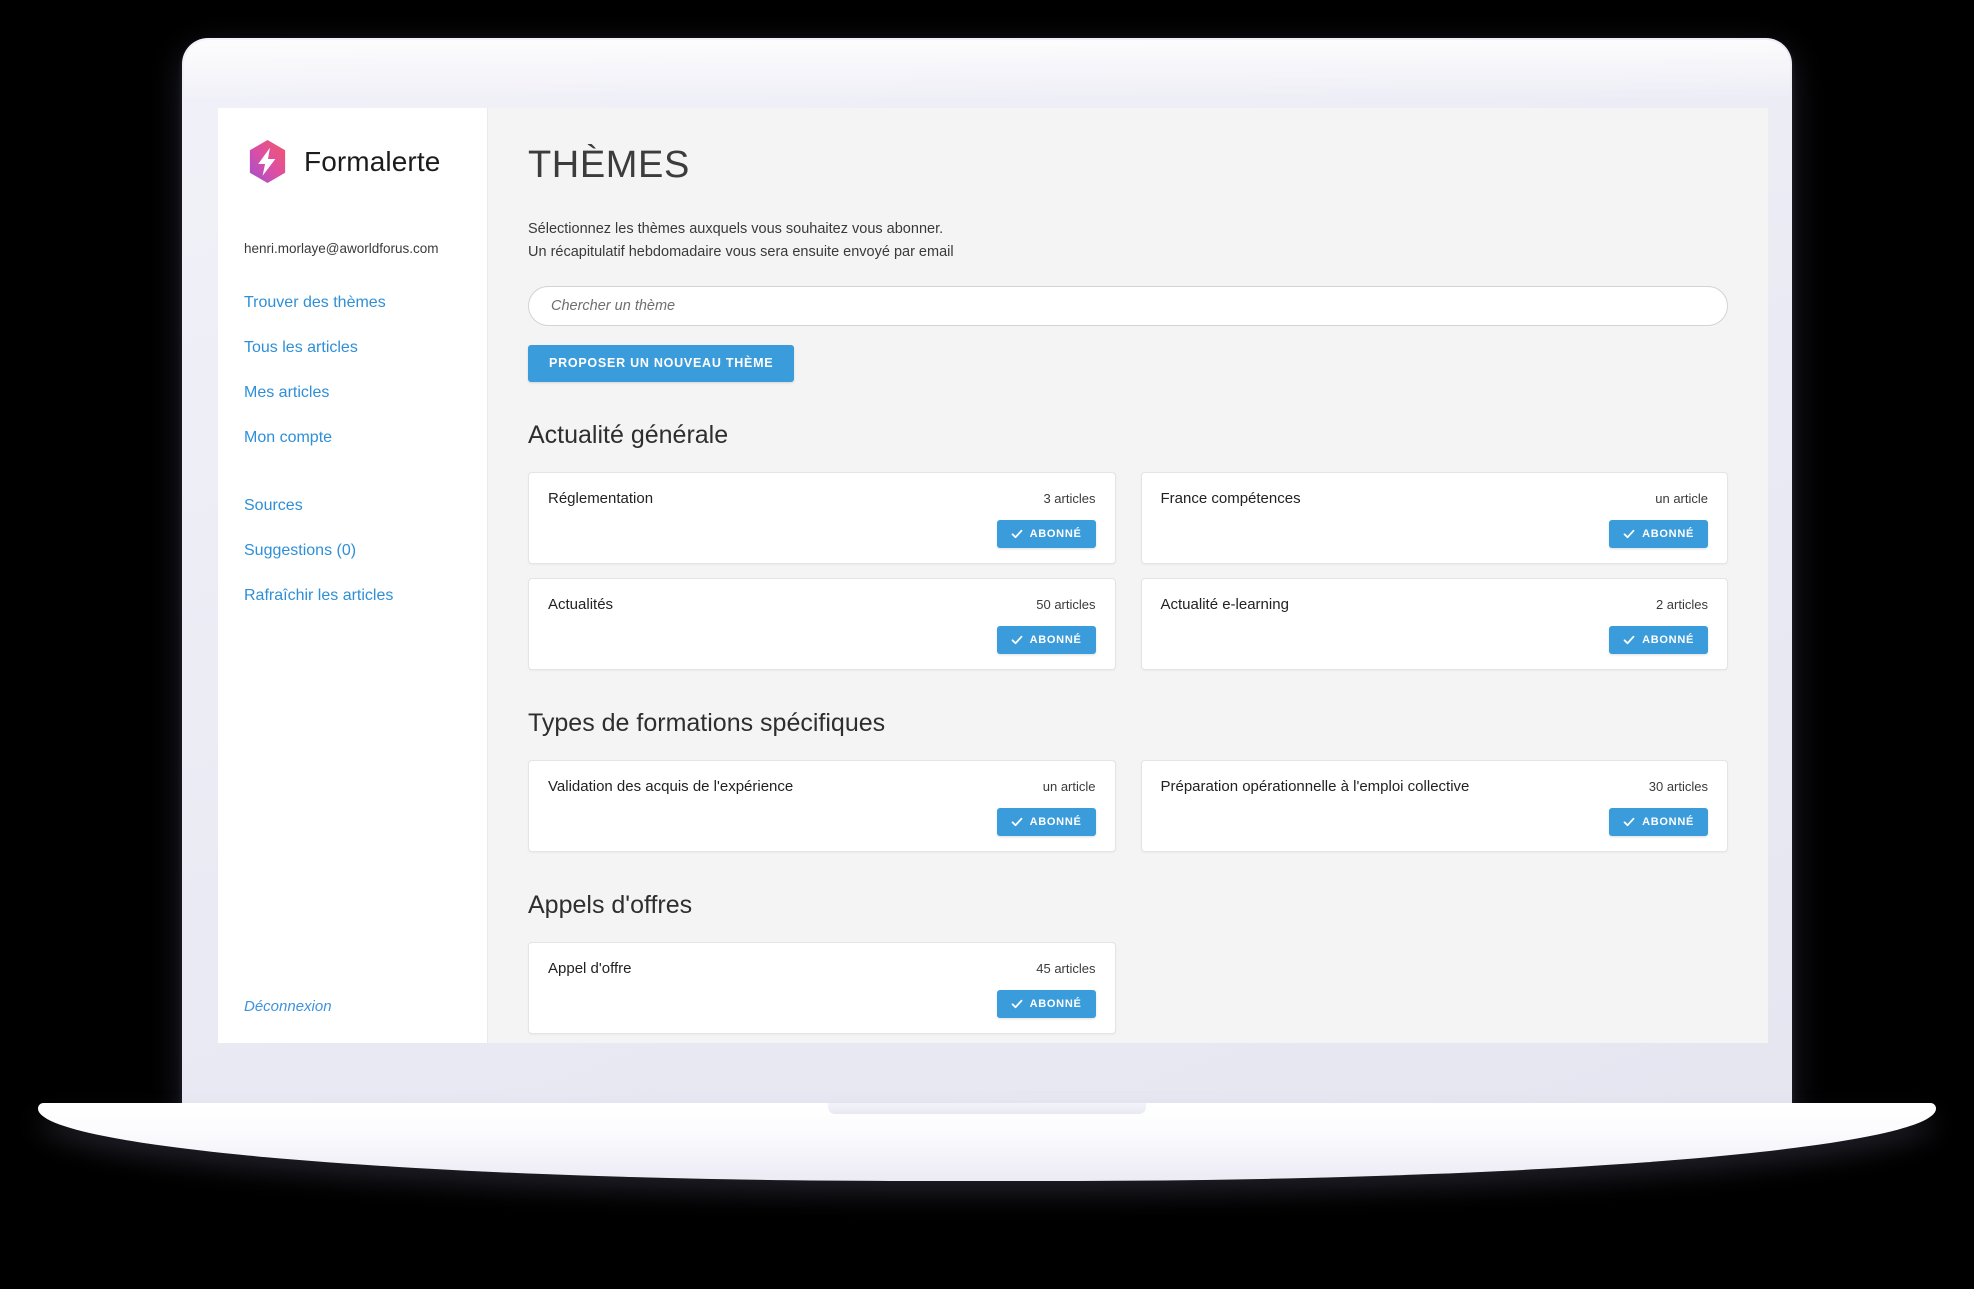 Image resolution: width=1974 pixels, height=1289 pixels. What do you see at coordinates (707, 722) in the screenshot?
I see `section-title: Types de formations spécifiques` at bounding box center [707, 722].